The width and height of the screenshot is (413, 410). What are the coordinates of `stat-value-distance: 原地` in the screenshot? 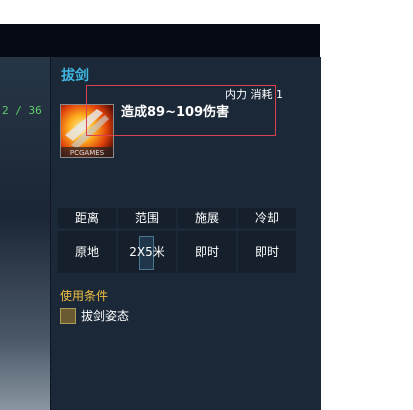 It's located at (87, 252).